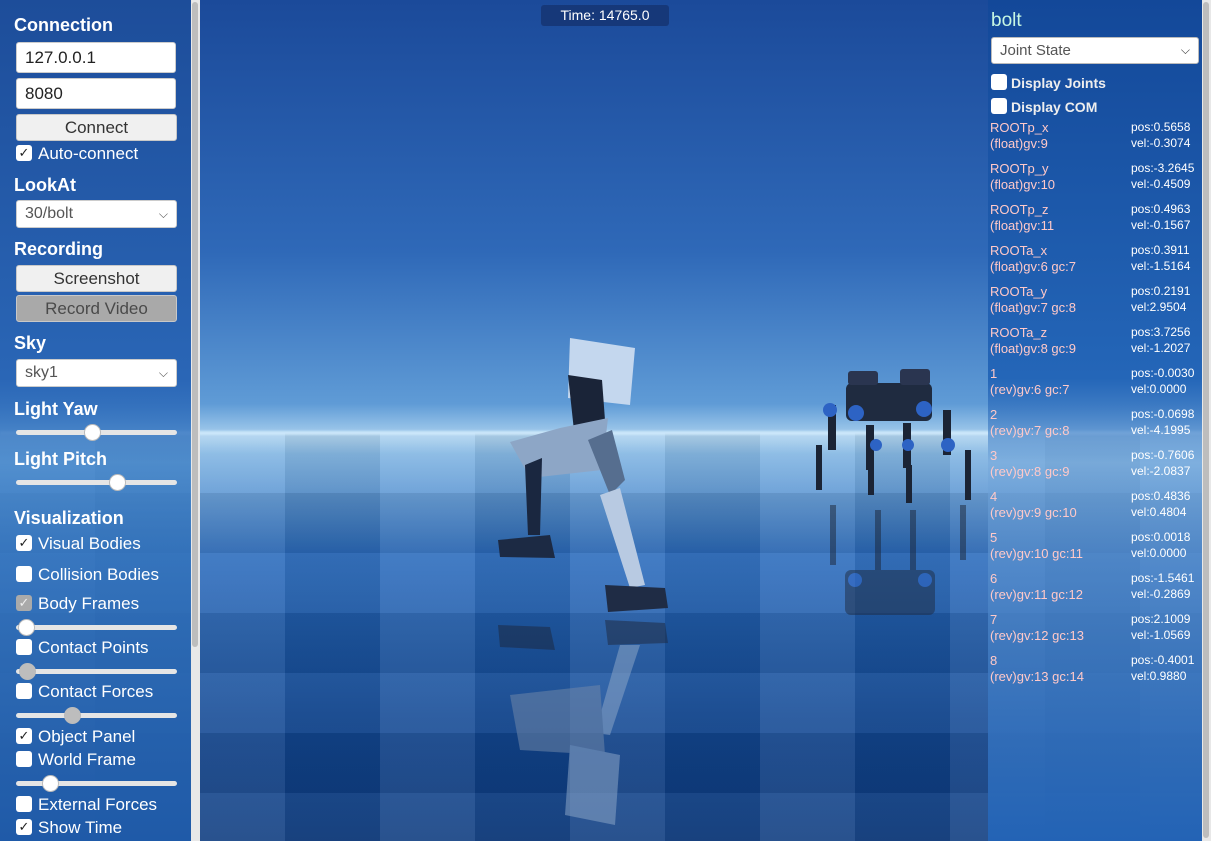 This screenshot has height=841, width=1211. I want to click on auto-connect-checkbox: ✓ Auto-connect, so click(77, 154).